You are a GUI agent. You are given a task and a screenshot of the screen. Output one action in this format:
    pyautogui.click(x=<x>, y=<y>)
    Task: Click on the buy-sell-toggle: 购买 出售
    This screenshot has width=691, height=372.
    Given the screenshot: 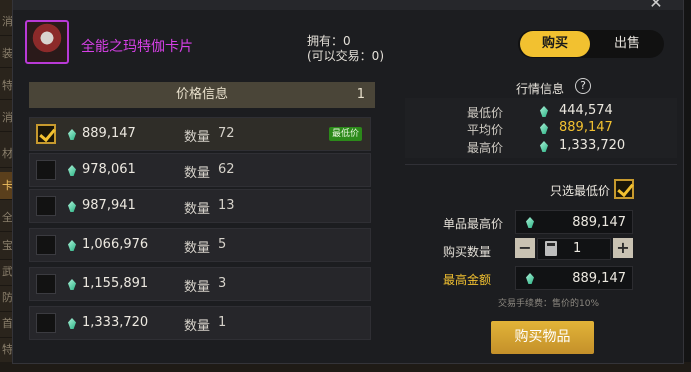 What is the action you would take?
    pyautogui.click(x=591, y=44)
    